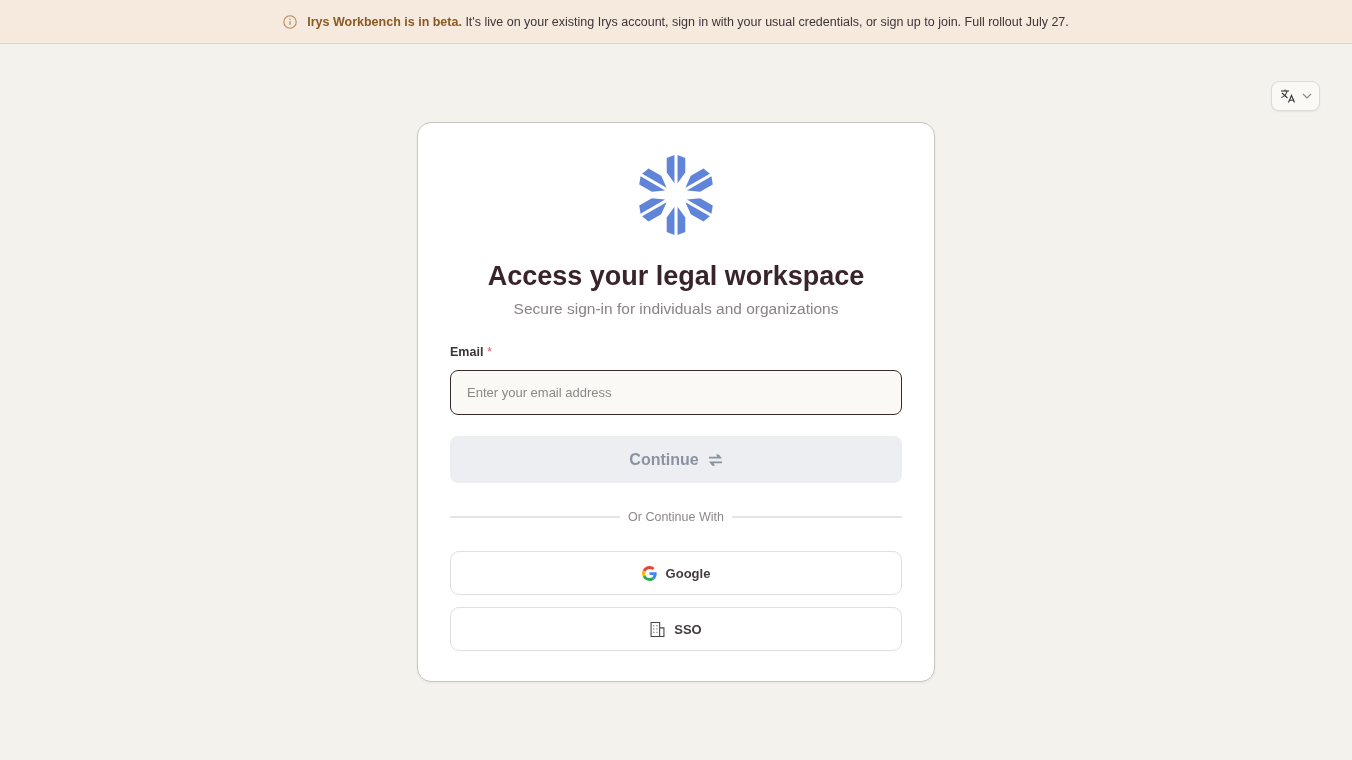 The width and height of the screenshot is (1352, 760). What do you see at coordinates (649, 573) in the screenshot?
I see `google-g-icon` at bounding box center [649, 573].